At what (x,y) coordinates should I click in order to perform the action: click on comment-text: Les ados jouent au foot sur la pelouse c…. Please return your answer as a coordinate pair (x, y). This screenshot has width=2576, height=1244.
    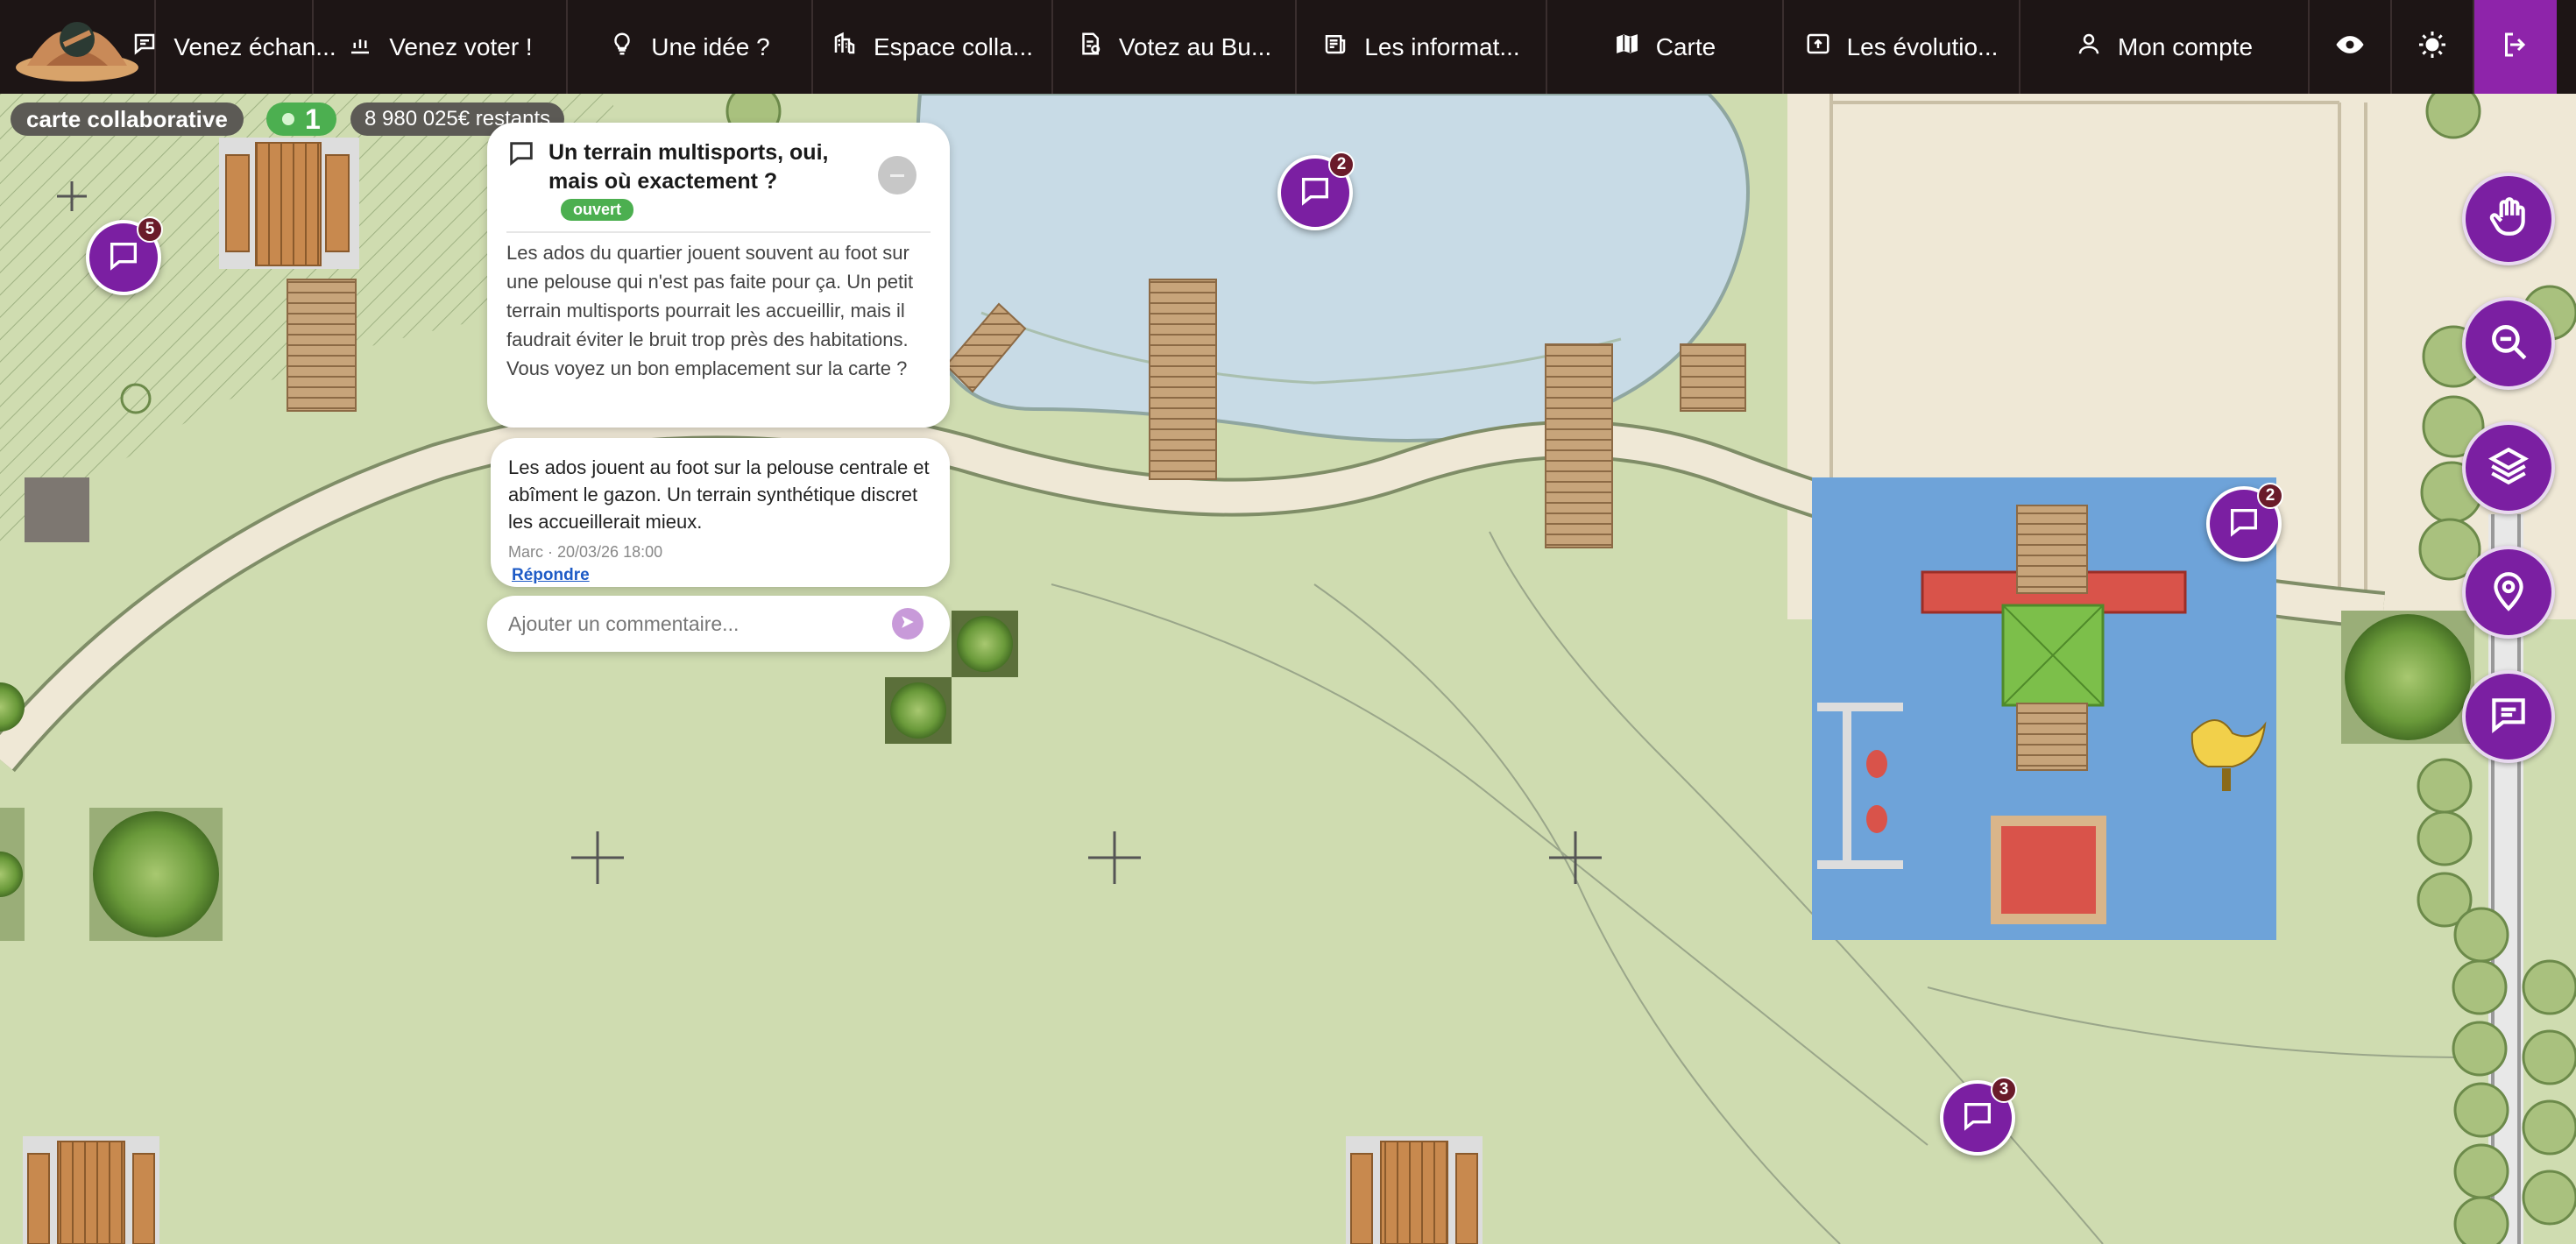
    Looking at the image, I should click on (719, 494).